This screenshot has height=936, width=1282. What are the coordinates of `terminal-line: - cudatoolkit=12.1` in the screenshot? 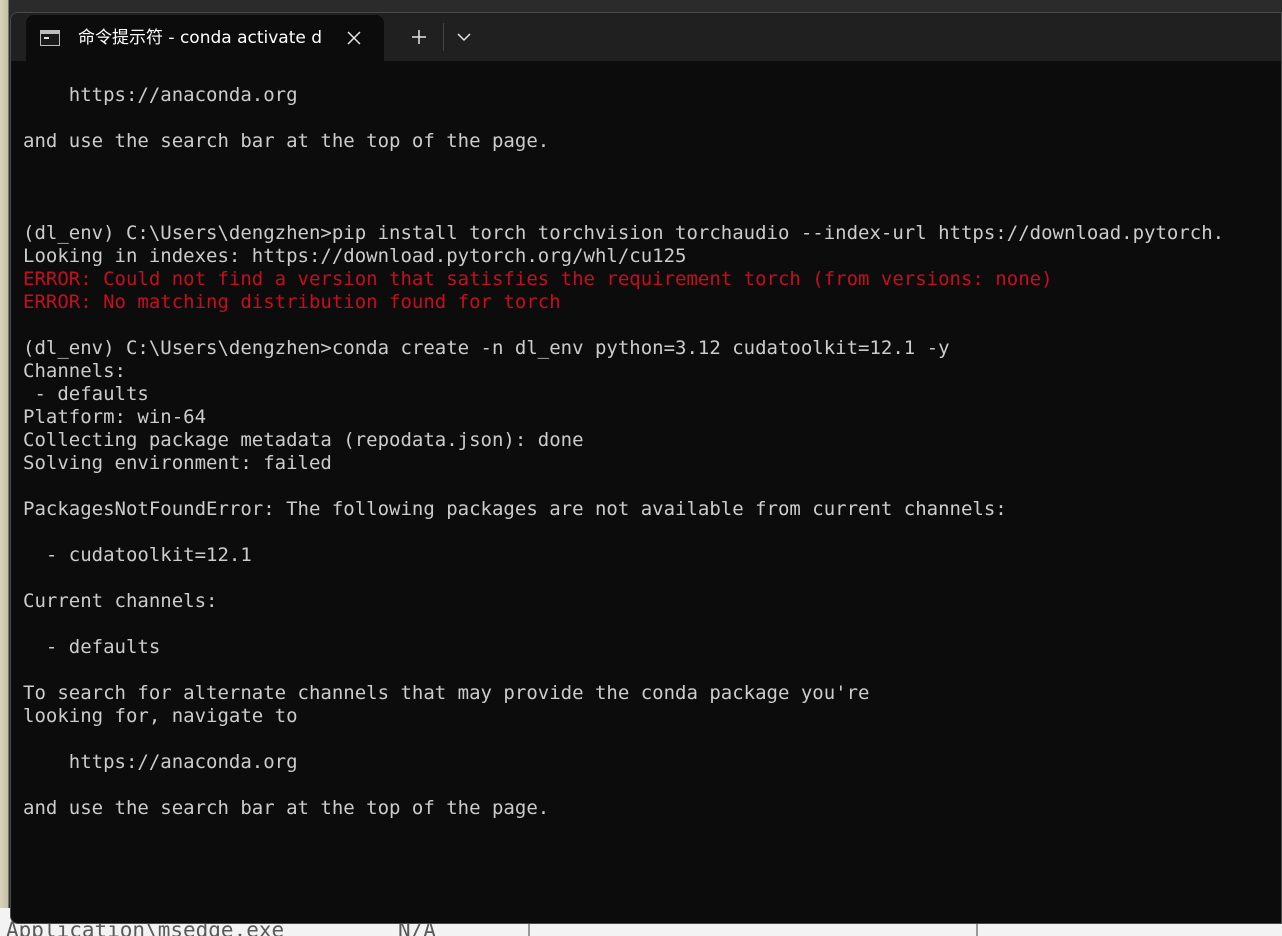 It's located at (137, 555).